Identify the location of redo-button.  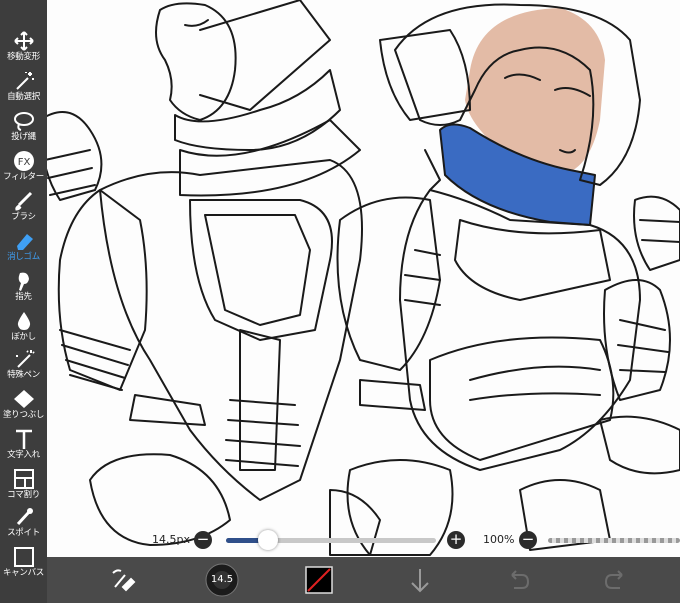
(617, 580).